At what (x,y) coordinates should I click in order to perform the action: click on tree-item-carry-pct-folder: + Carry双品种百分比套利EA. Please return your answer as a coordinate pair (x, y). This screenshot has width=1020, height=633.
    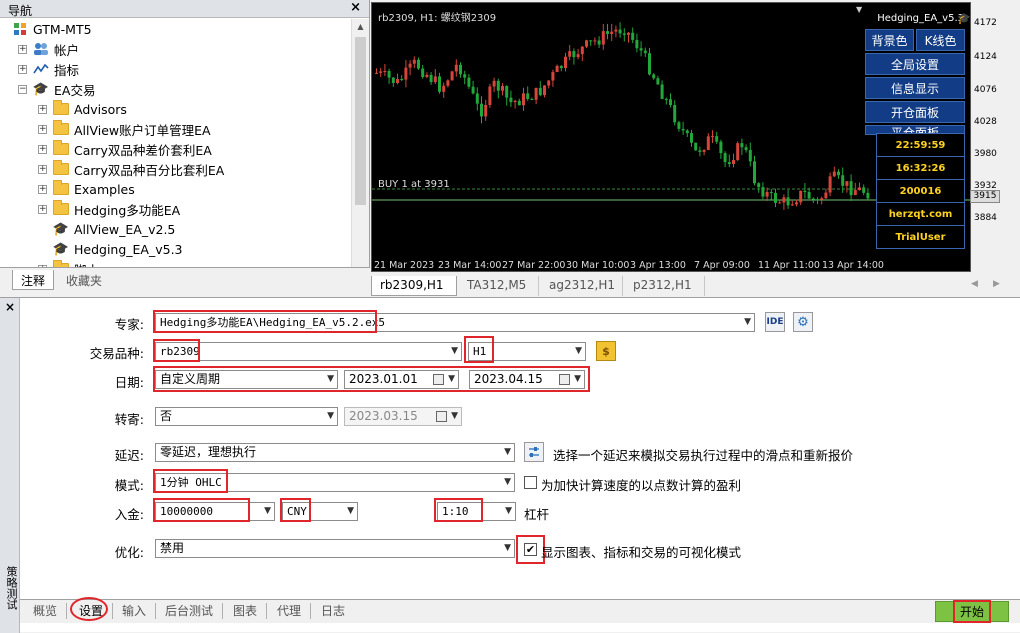
    Looking at the image, I should click on (131, 169).